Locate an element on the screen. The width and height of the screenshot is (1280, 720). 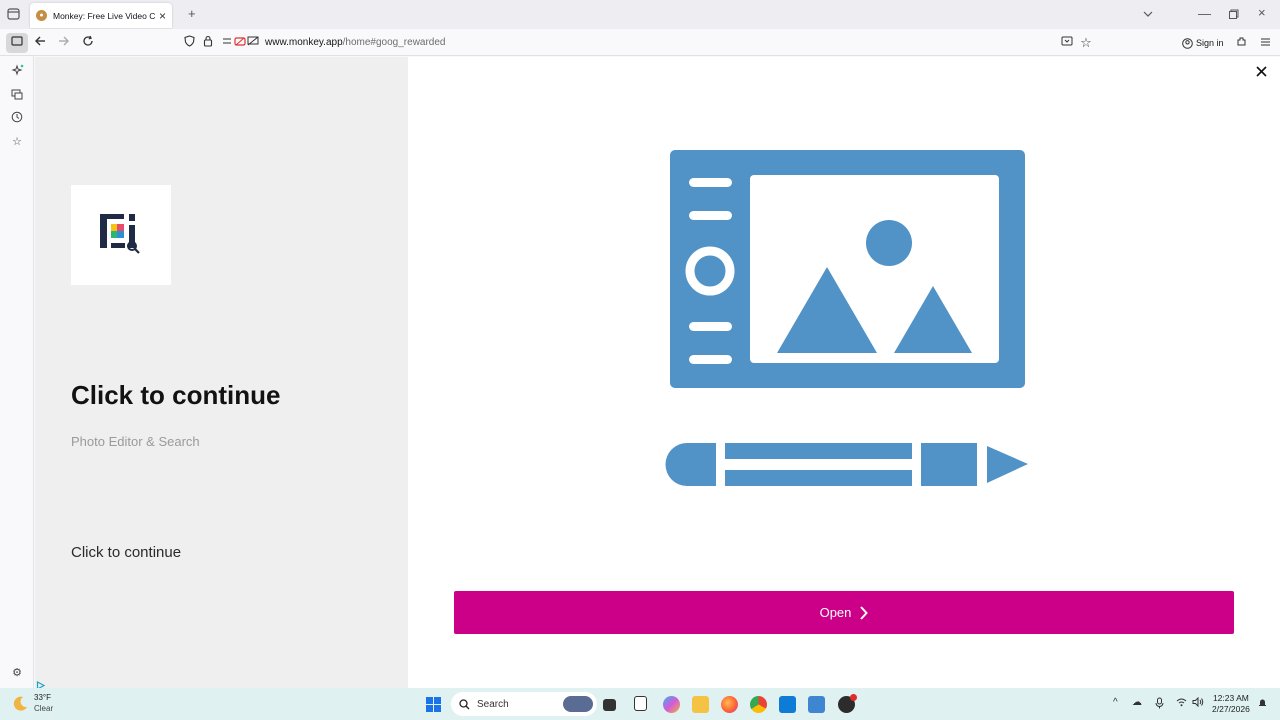
notepad-icon is located at coordinates (640, 703).